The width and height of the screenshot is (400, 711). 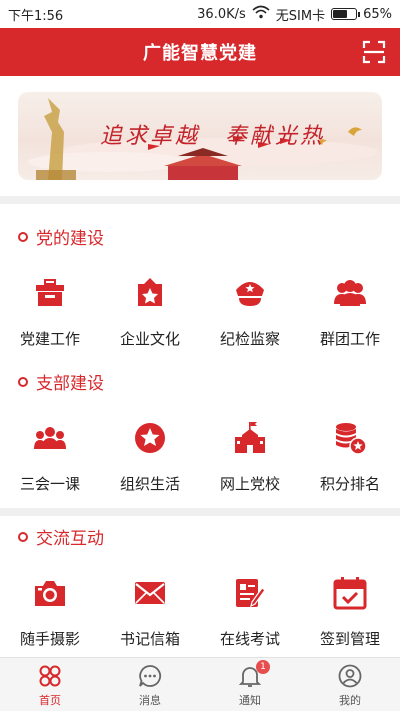 I want to click on menu-item-online-exam: 在线考试, so click(x=250, y=611).